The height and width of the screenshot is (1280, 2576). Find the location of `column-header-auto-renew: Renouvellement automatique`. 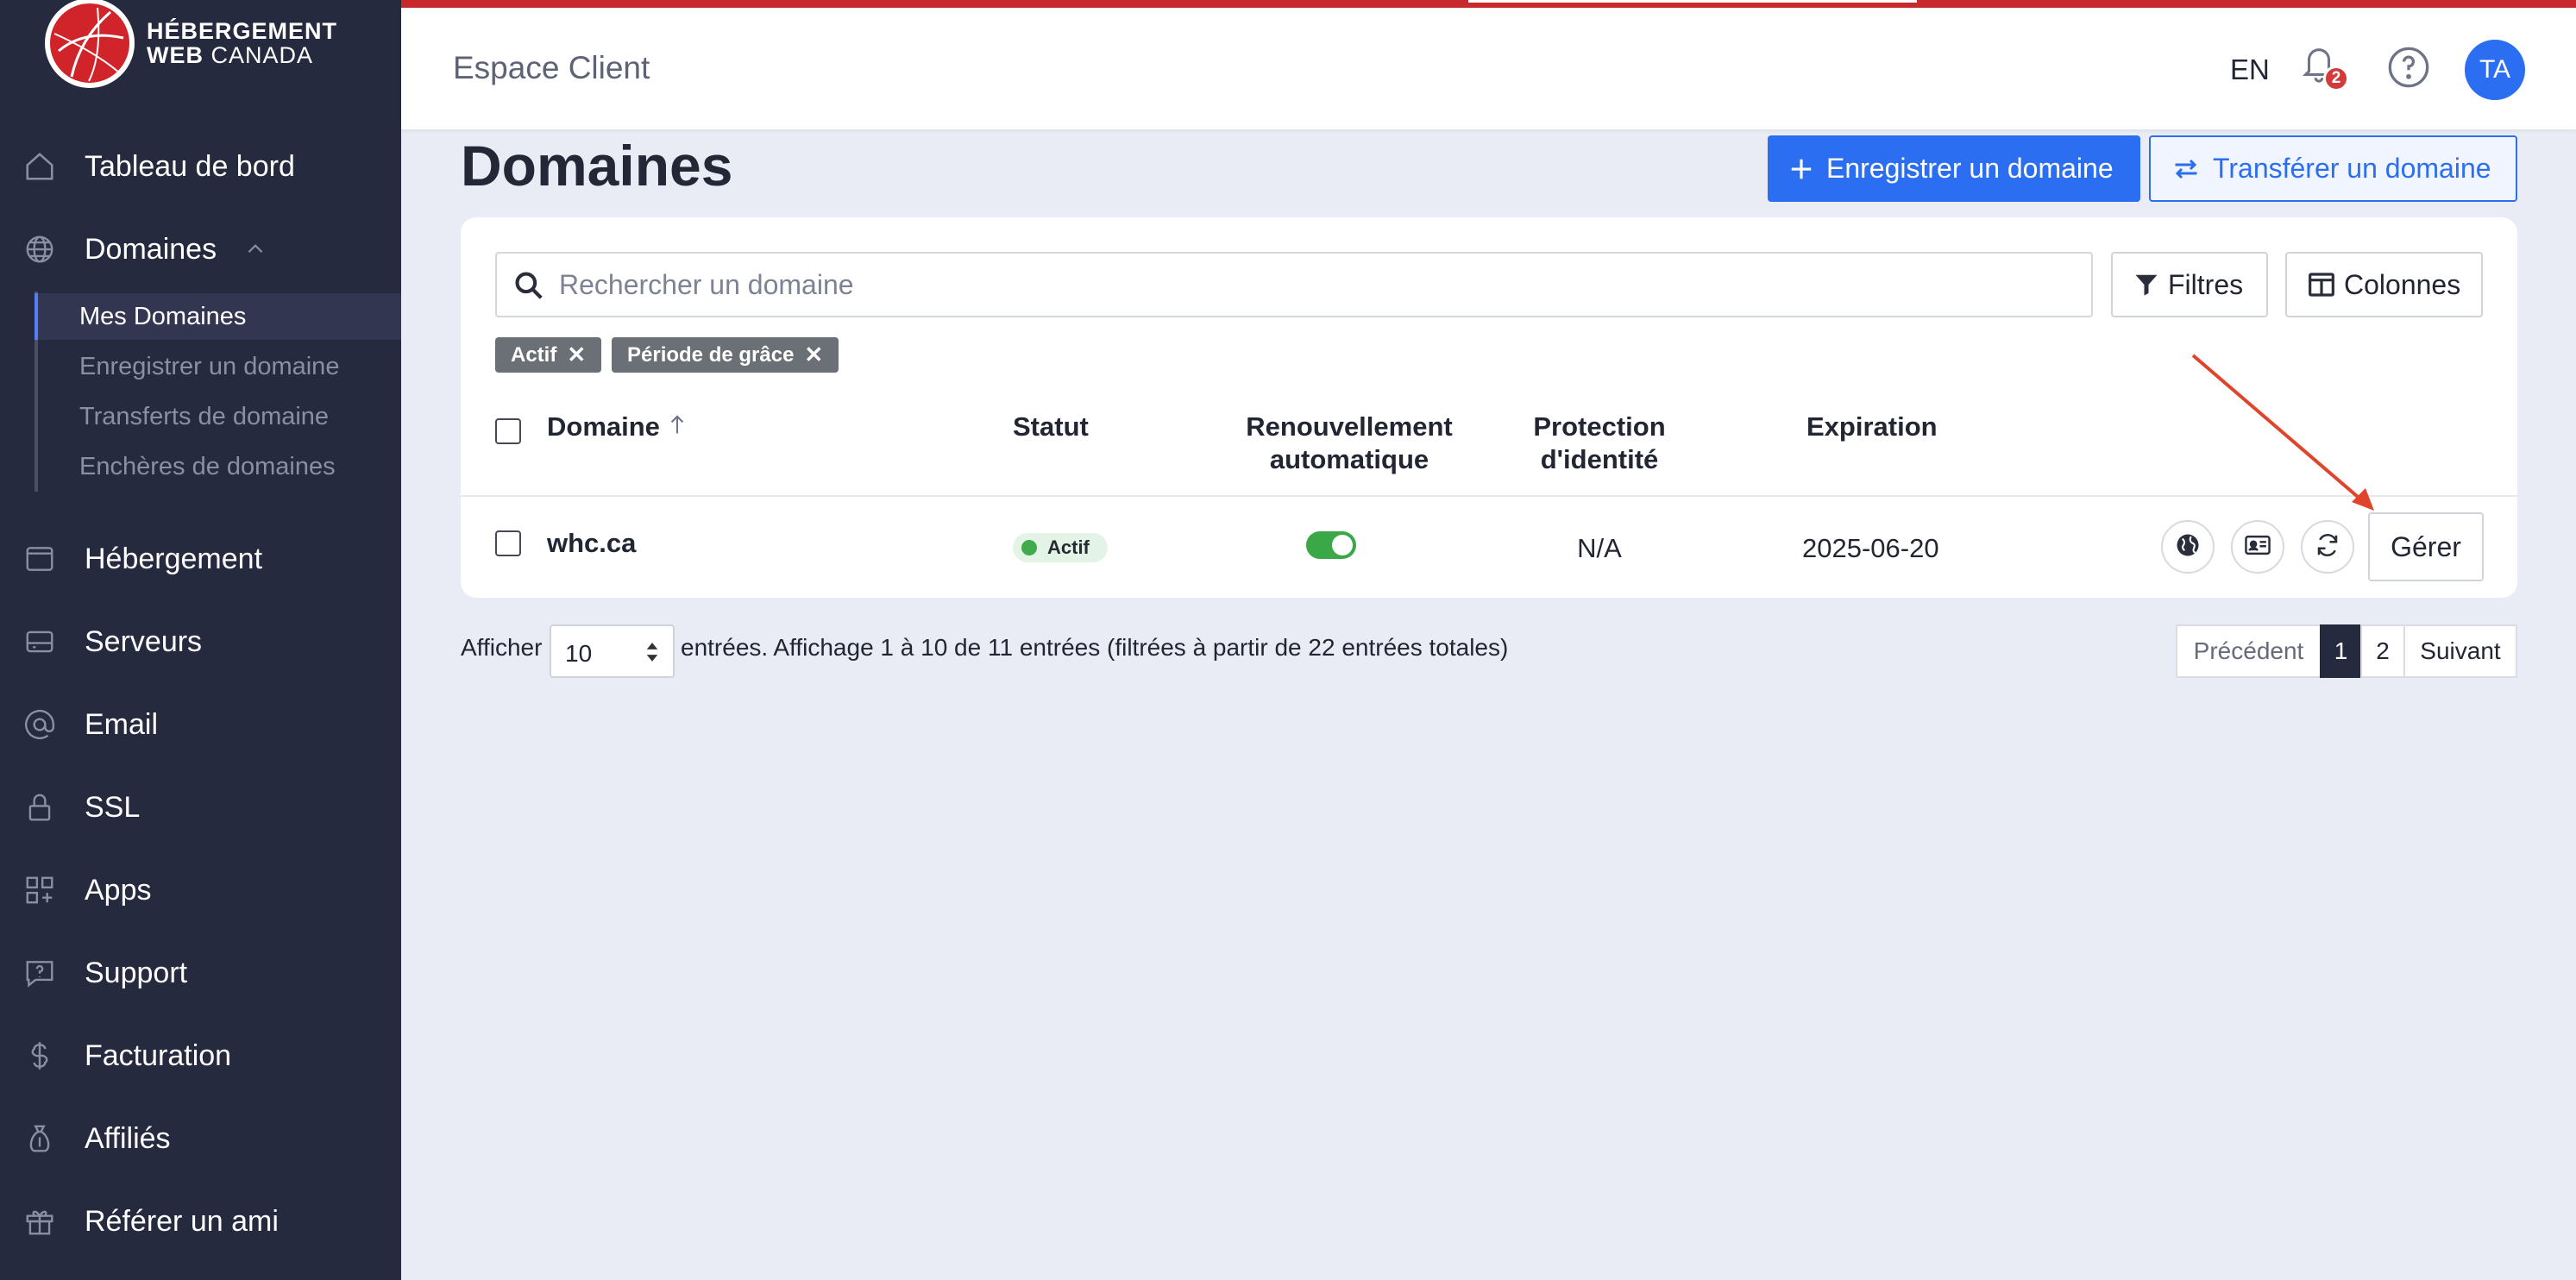

column-header-auto-renew: Renouvellement automatique is located at coordinates (1349, 444).